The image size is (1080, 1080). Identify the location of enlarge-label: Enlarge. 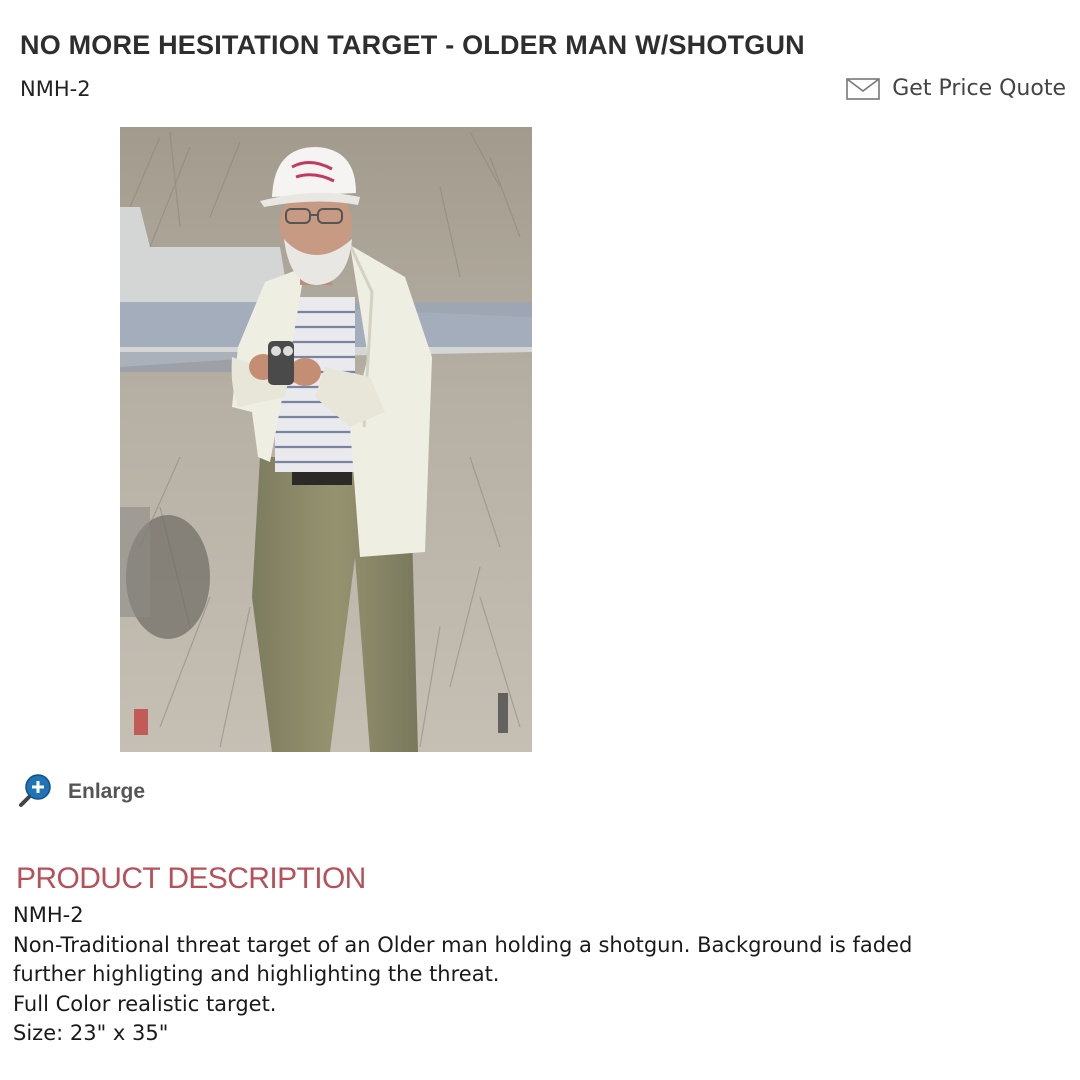
(107, 791).